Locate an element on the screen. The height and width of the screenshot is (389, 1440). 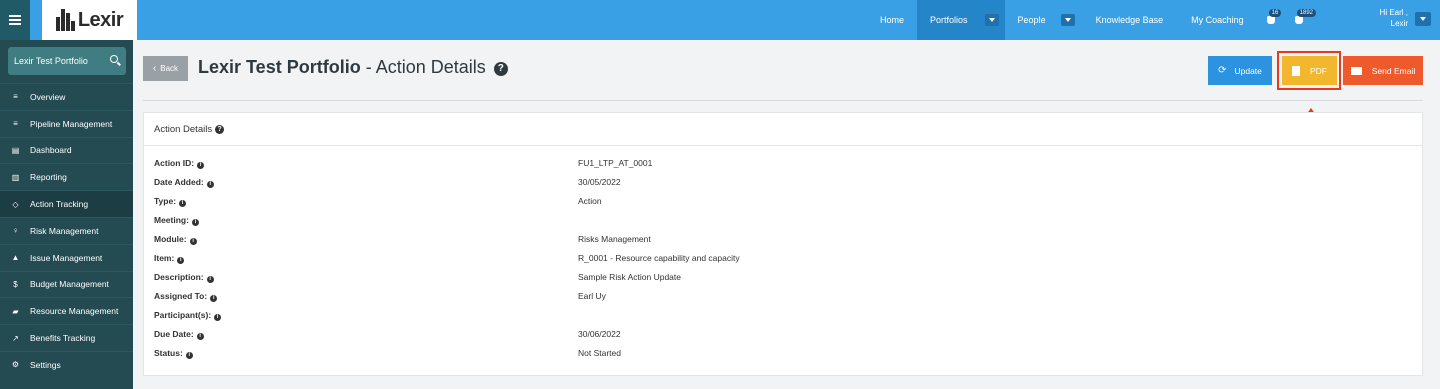
detail-label: Action ID: is located at coordinates (174, 163).